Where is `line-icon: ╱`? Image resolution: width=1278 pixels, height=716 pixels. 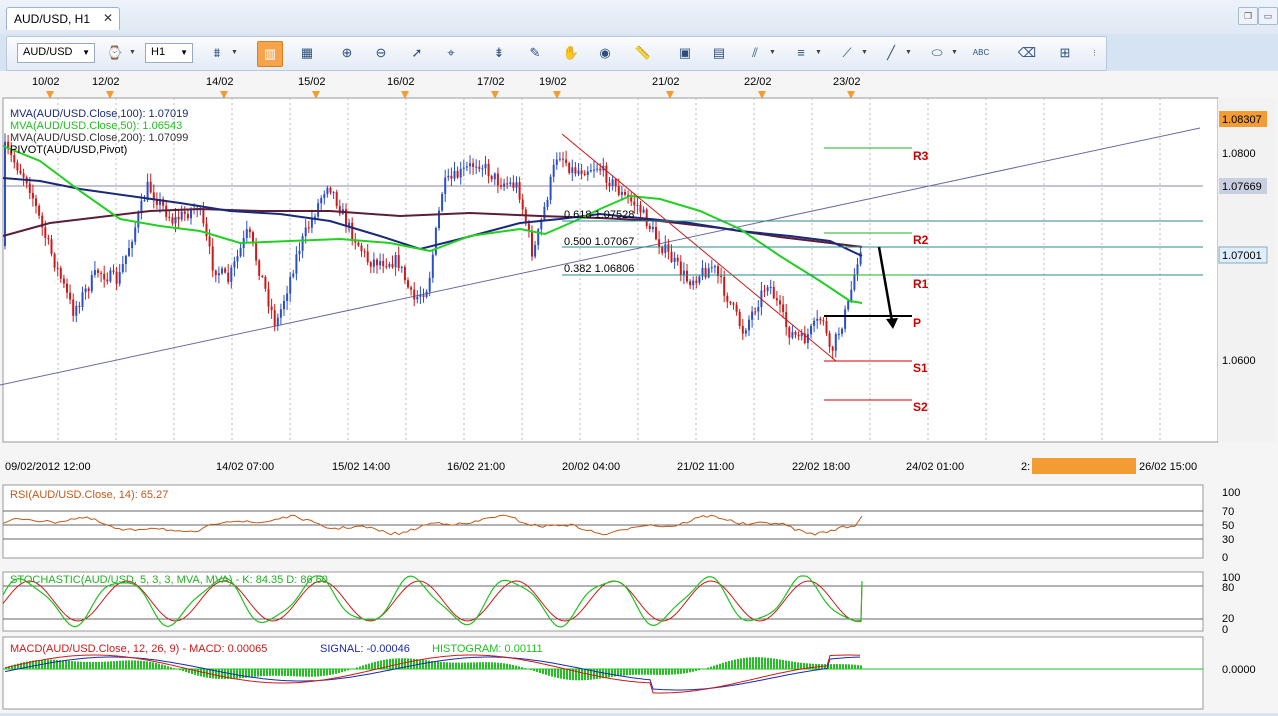
line-icon: ╱ is located at coordinates (891, 53).